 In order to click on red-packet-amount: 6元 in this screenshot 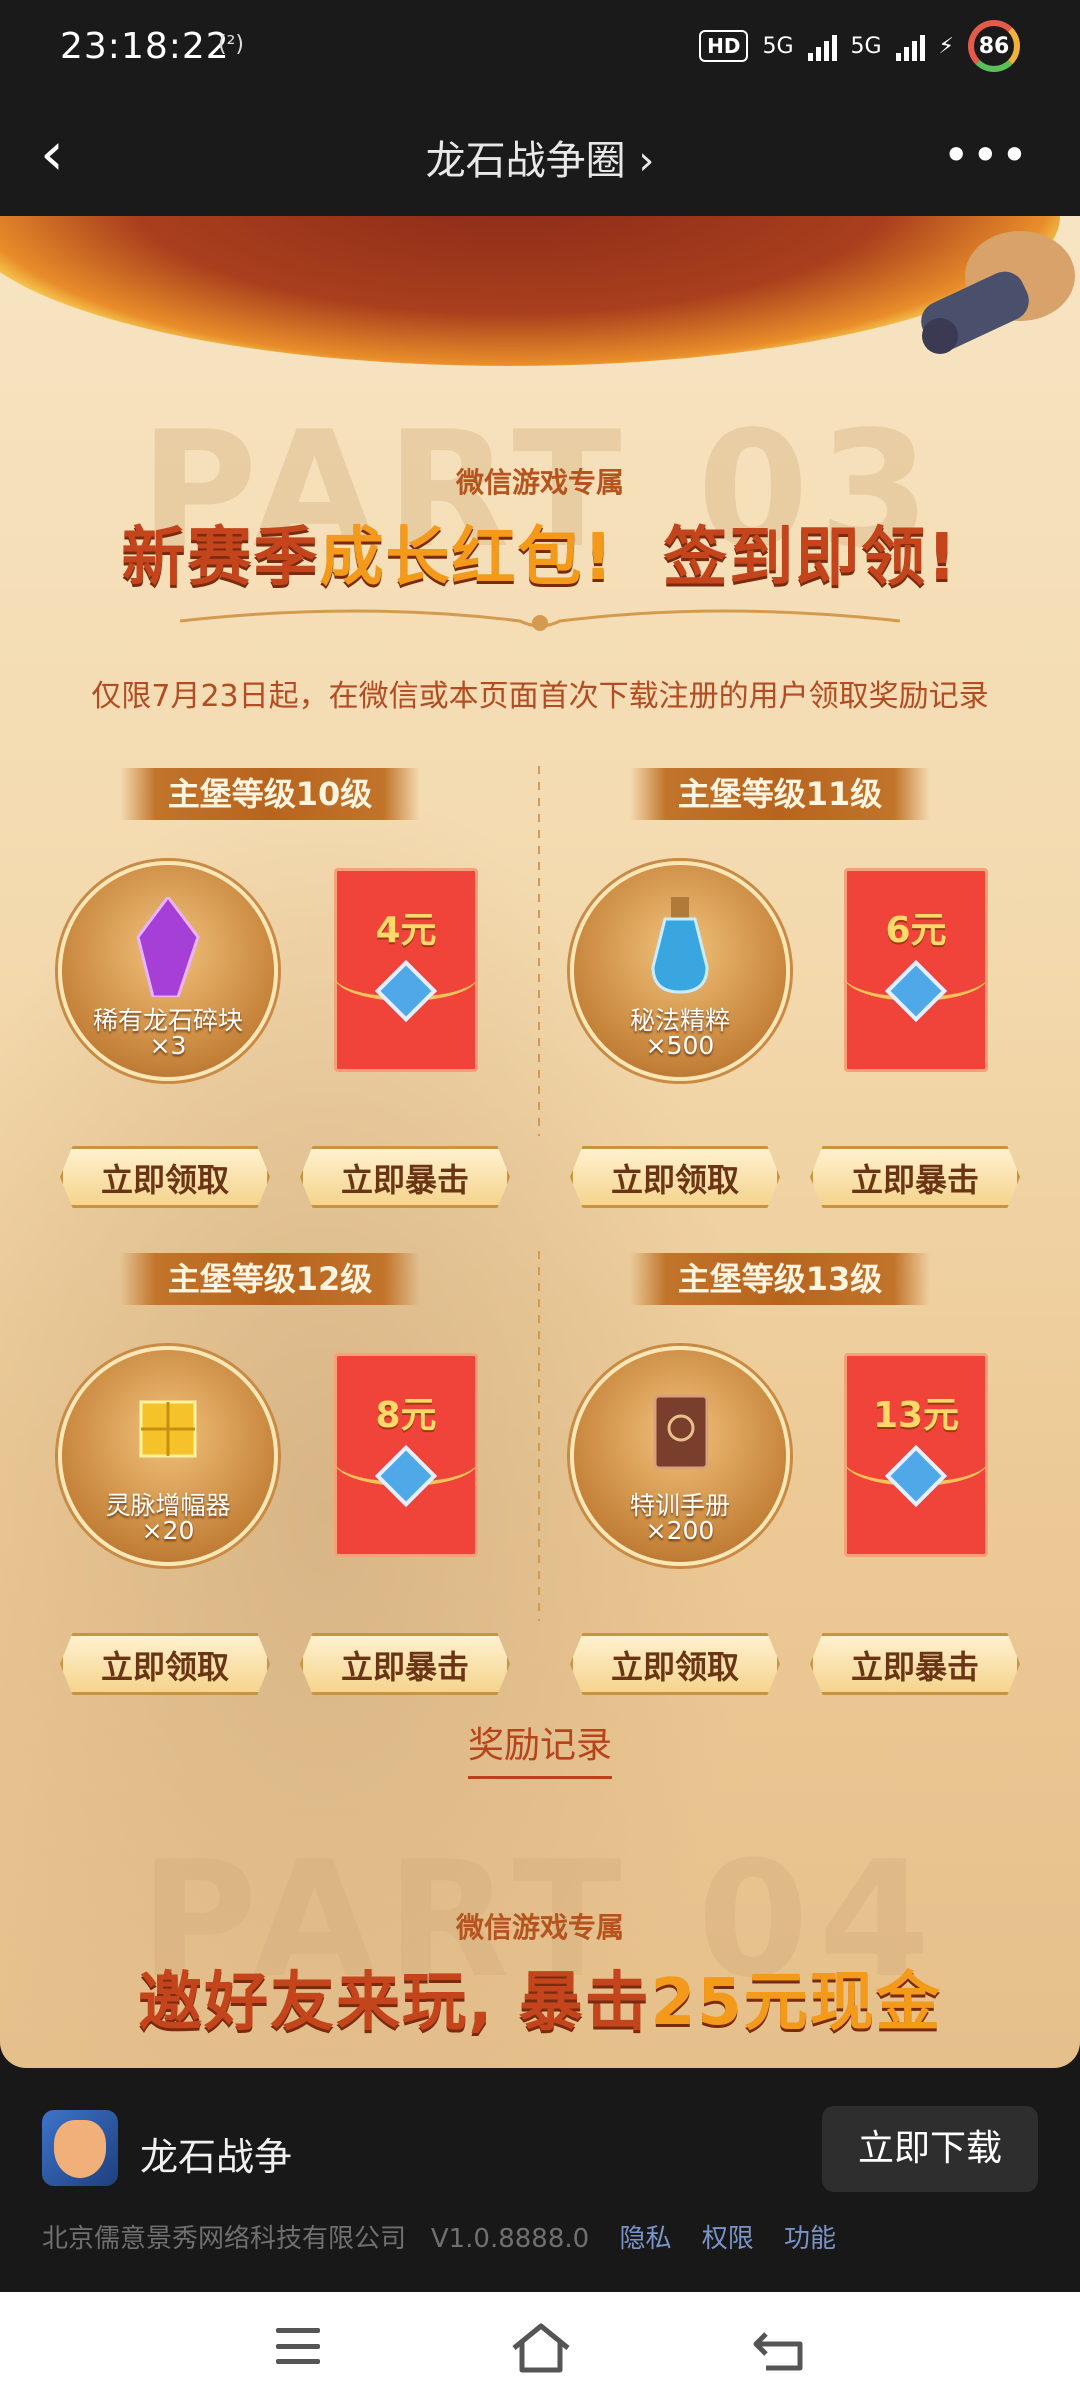, I will do `click(916, 930)`.